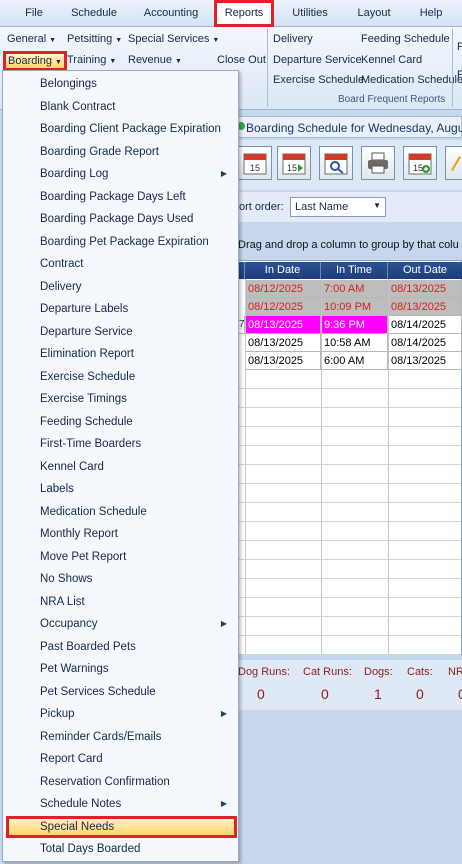  I want to click on menu-item-reminder-cards-emails: Reminder Cards/Emails, so click(121, 737).